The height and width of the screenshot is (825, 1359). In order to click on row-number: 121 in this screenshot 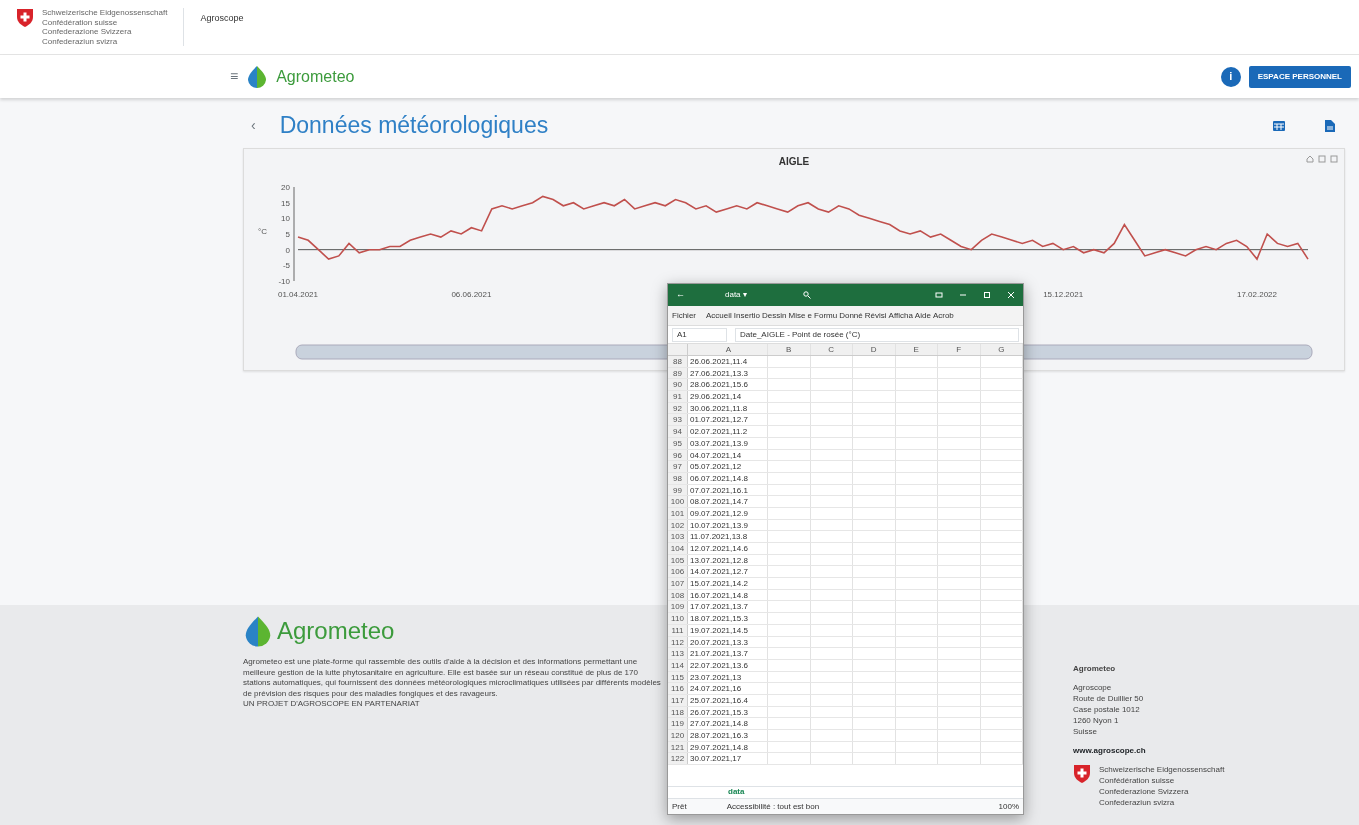, I will do `click(678, 747)`.